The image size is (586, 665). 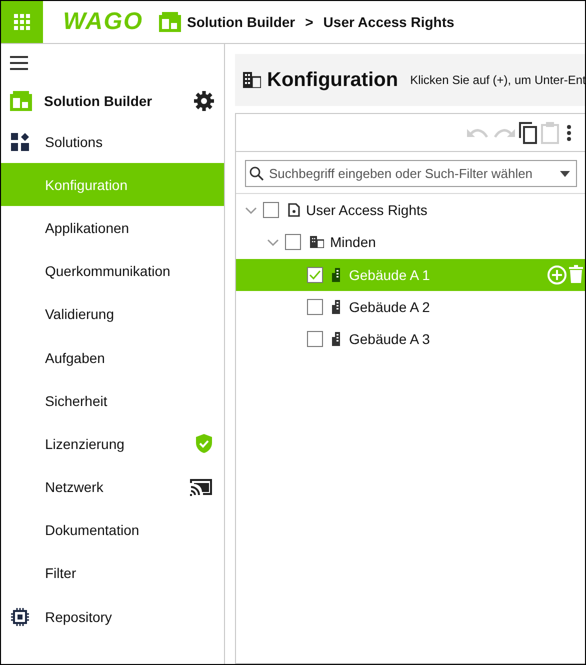 What do you see at coordinates (112, 400) in the screenshot?
I see `nav-item: Sicherheit` at bounding box center [112, 400].